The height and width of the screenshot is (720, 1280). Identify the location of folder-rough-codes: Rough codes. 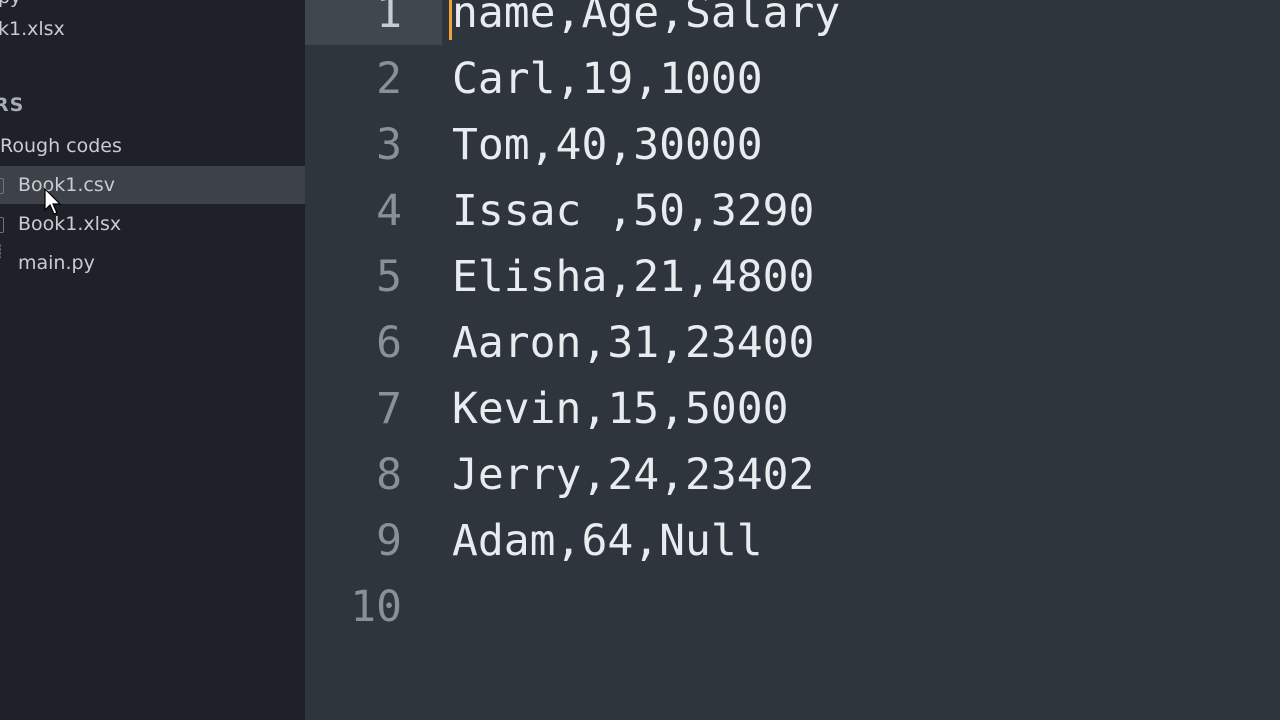
(152, 146).